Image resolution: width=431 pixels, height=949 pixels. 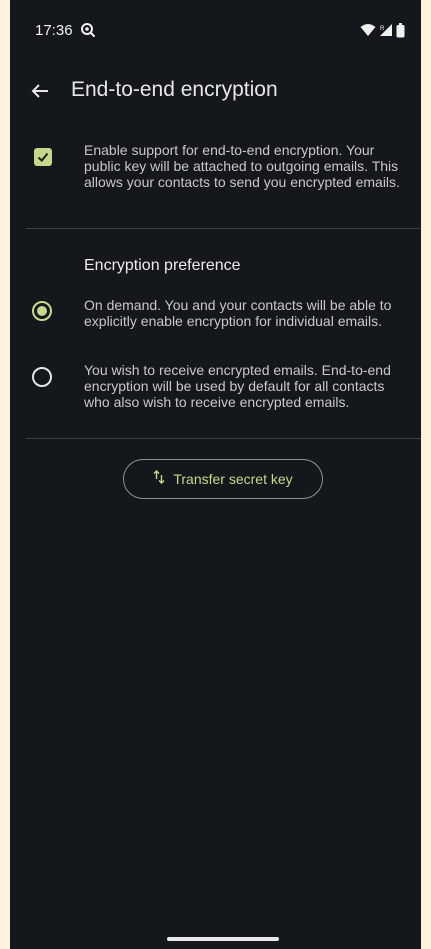 I want to click on status-time: 17:36, so click(x=54, y=30).